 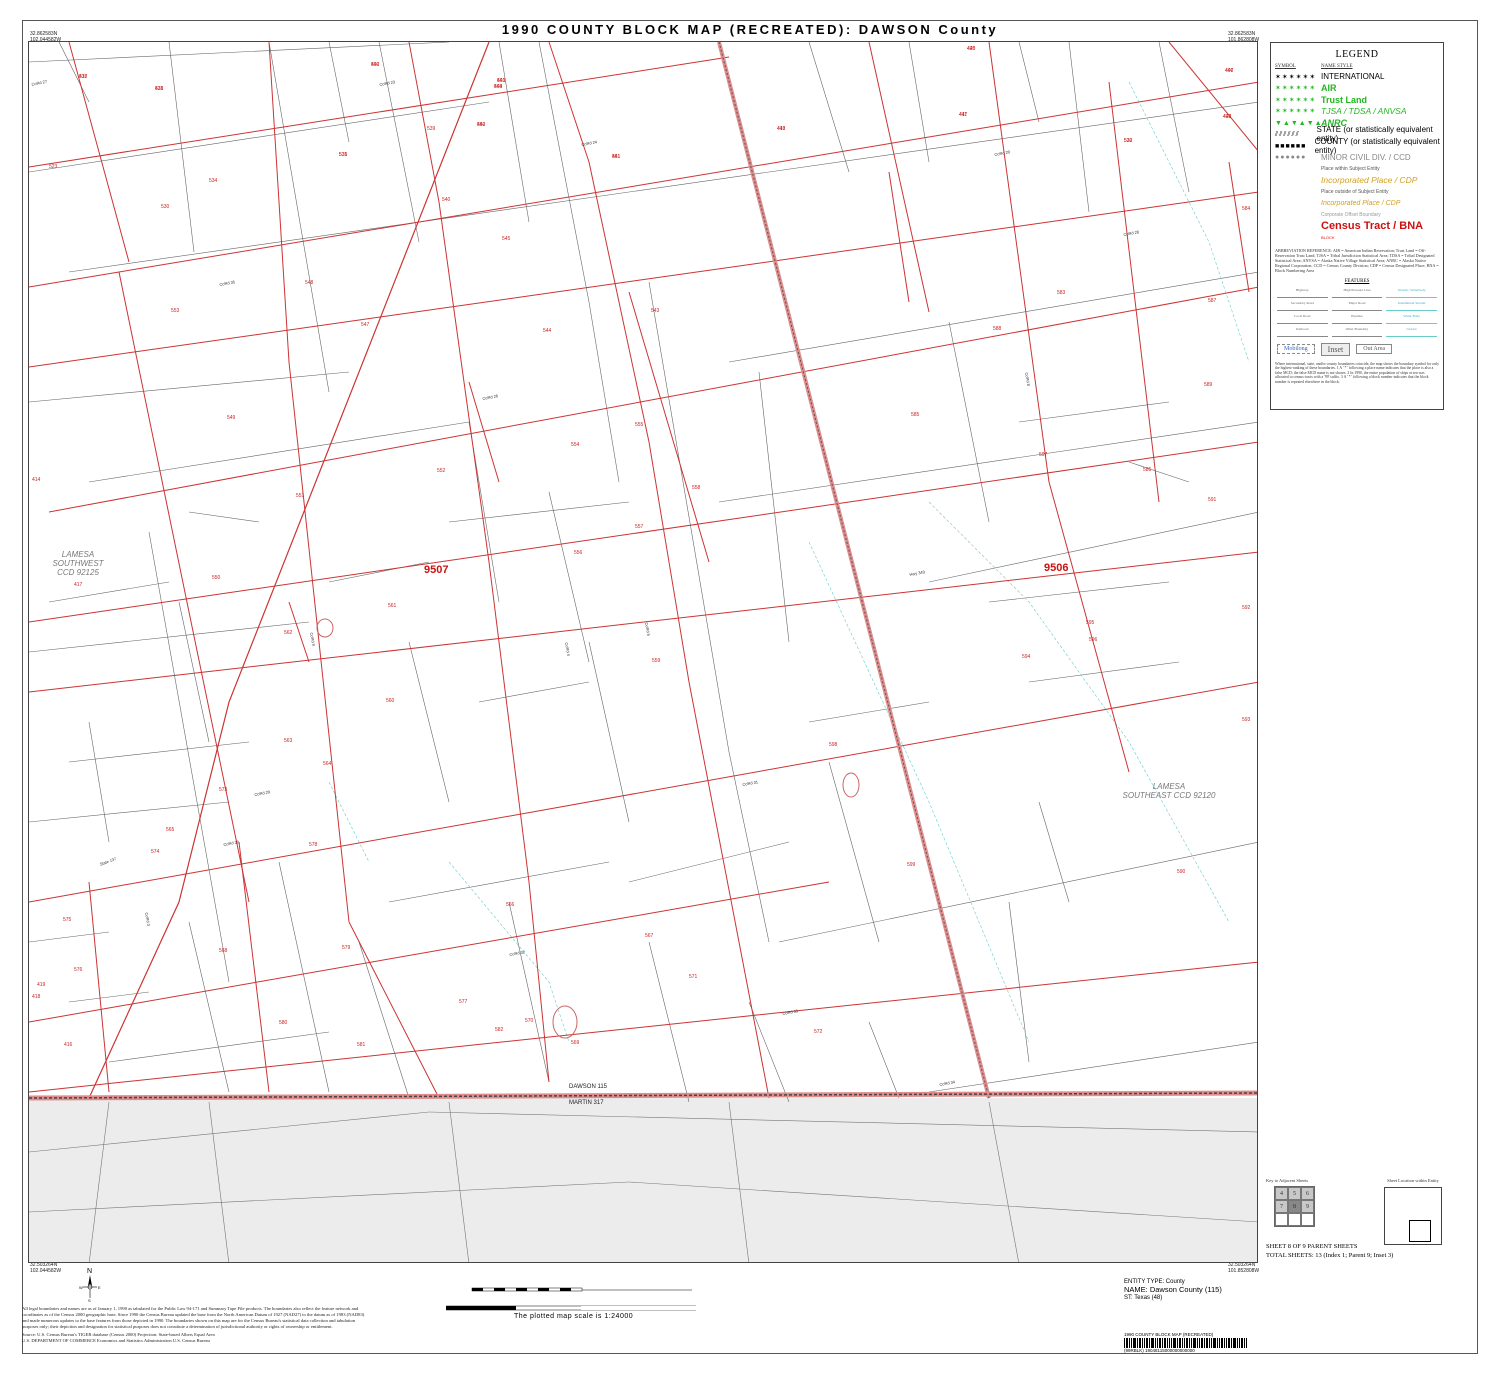 I want to click on block-number: 564, so click(x=327, y=764).